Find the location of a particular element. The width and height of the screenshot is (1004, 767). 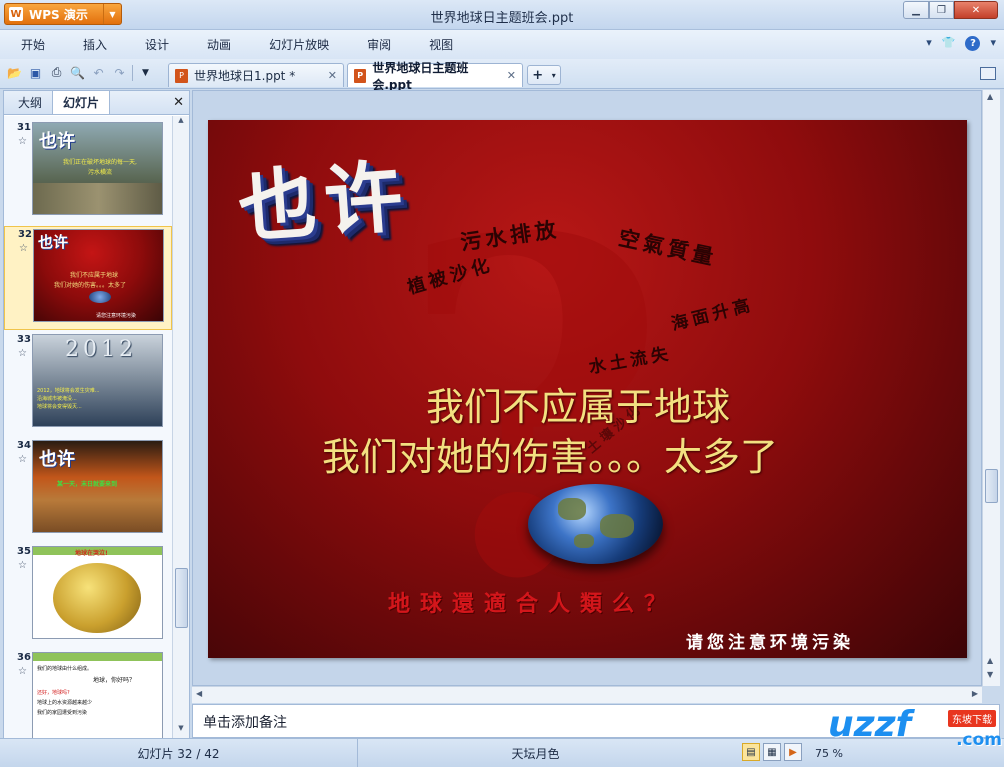

print-preview-icon: 🔍 is located at coordinates (77, 72).